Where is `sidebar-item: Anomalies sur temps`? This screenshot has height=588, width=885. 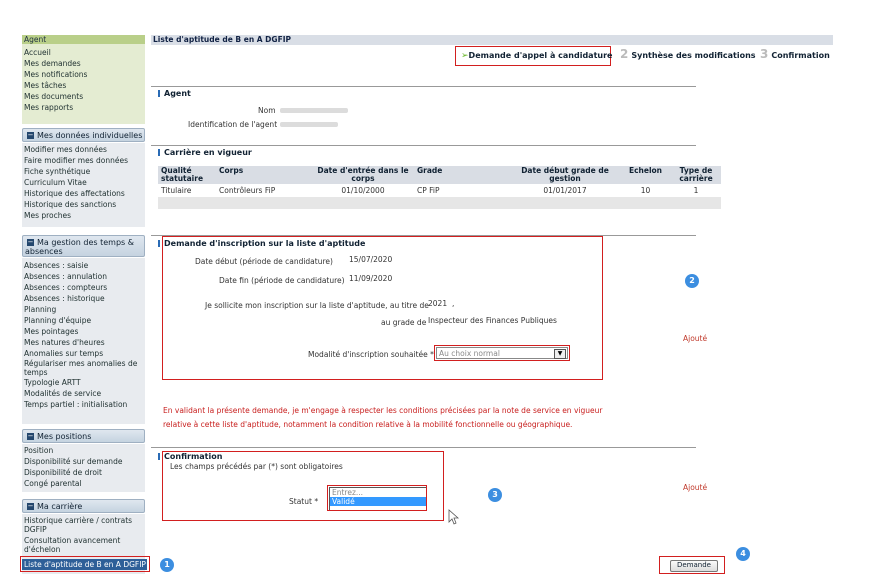 sidebar-item: Anomalies sur temps is located at coordinates (84, 353).